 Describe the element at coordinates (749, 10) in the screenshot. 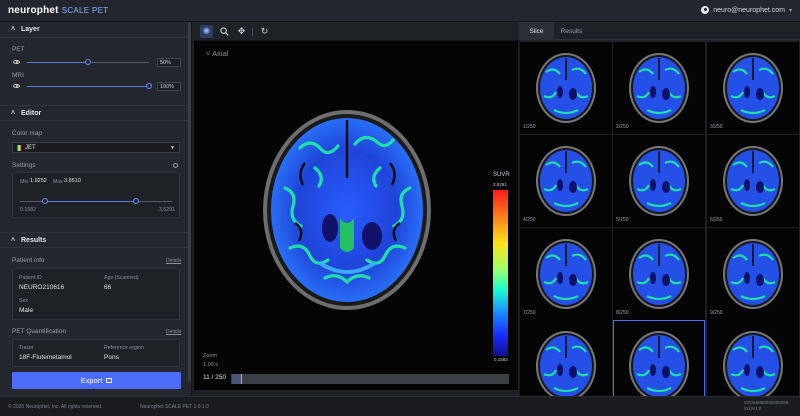

I see `user-email: neuro@neurophet.com` at that location.